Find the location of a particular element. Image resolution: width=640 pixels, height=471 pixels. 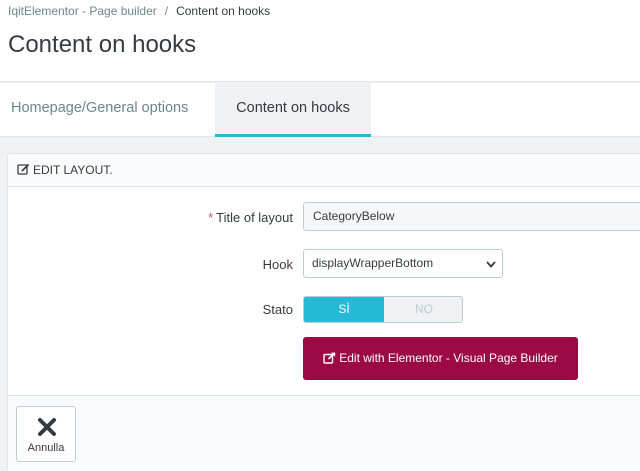

stato-toggle: SÌ NO is located at coordinates (383, 309).